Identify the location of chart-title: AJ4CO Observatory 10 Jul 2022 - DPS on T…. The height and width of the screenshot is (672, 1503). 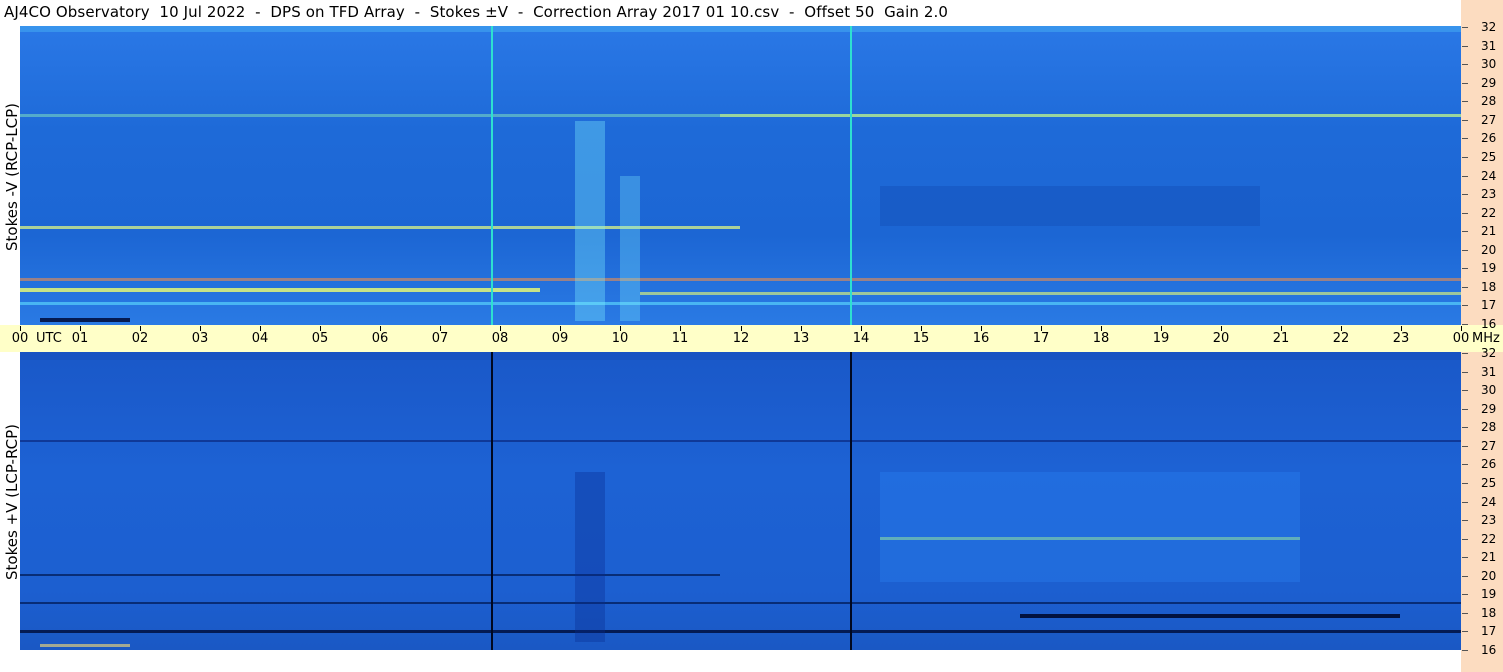
(476, 12).